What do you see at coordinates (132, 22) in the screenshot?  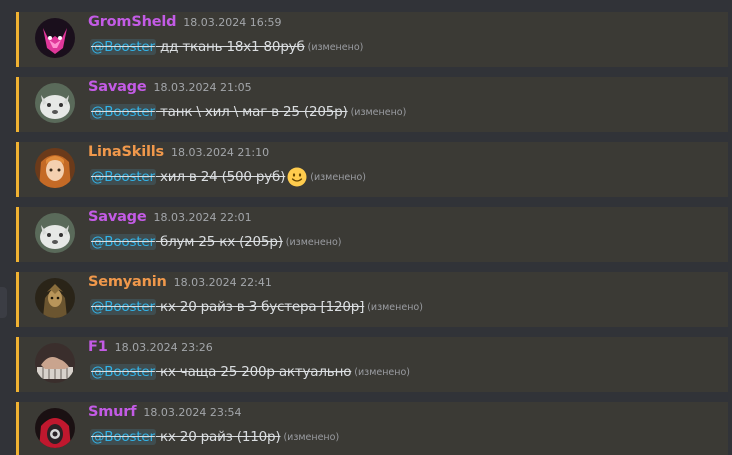 I see `username: GromSheld` at bounding box center [132, 22].